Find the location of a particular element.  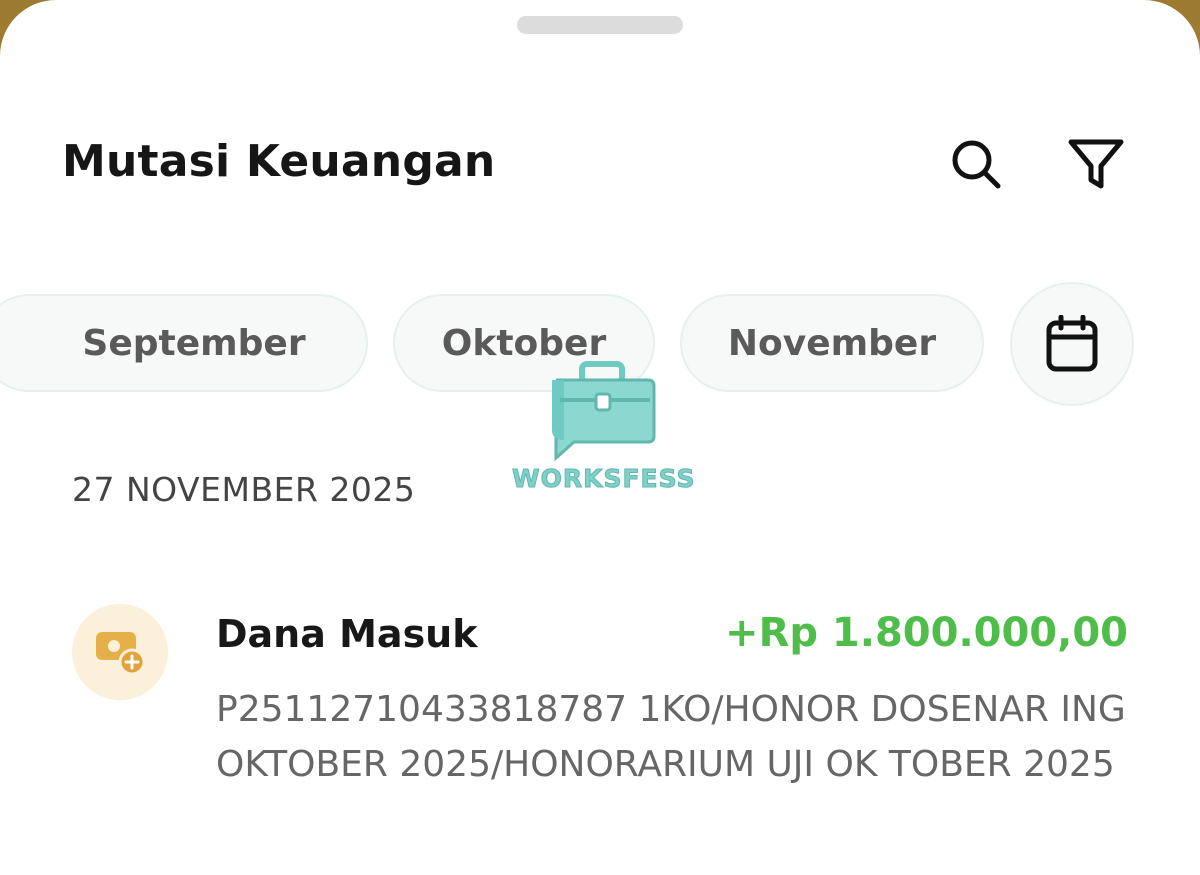

search-icon is located at coordinates (976, 164).